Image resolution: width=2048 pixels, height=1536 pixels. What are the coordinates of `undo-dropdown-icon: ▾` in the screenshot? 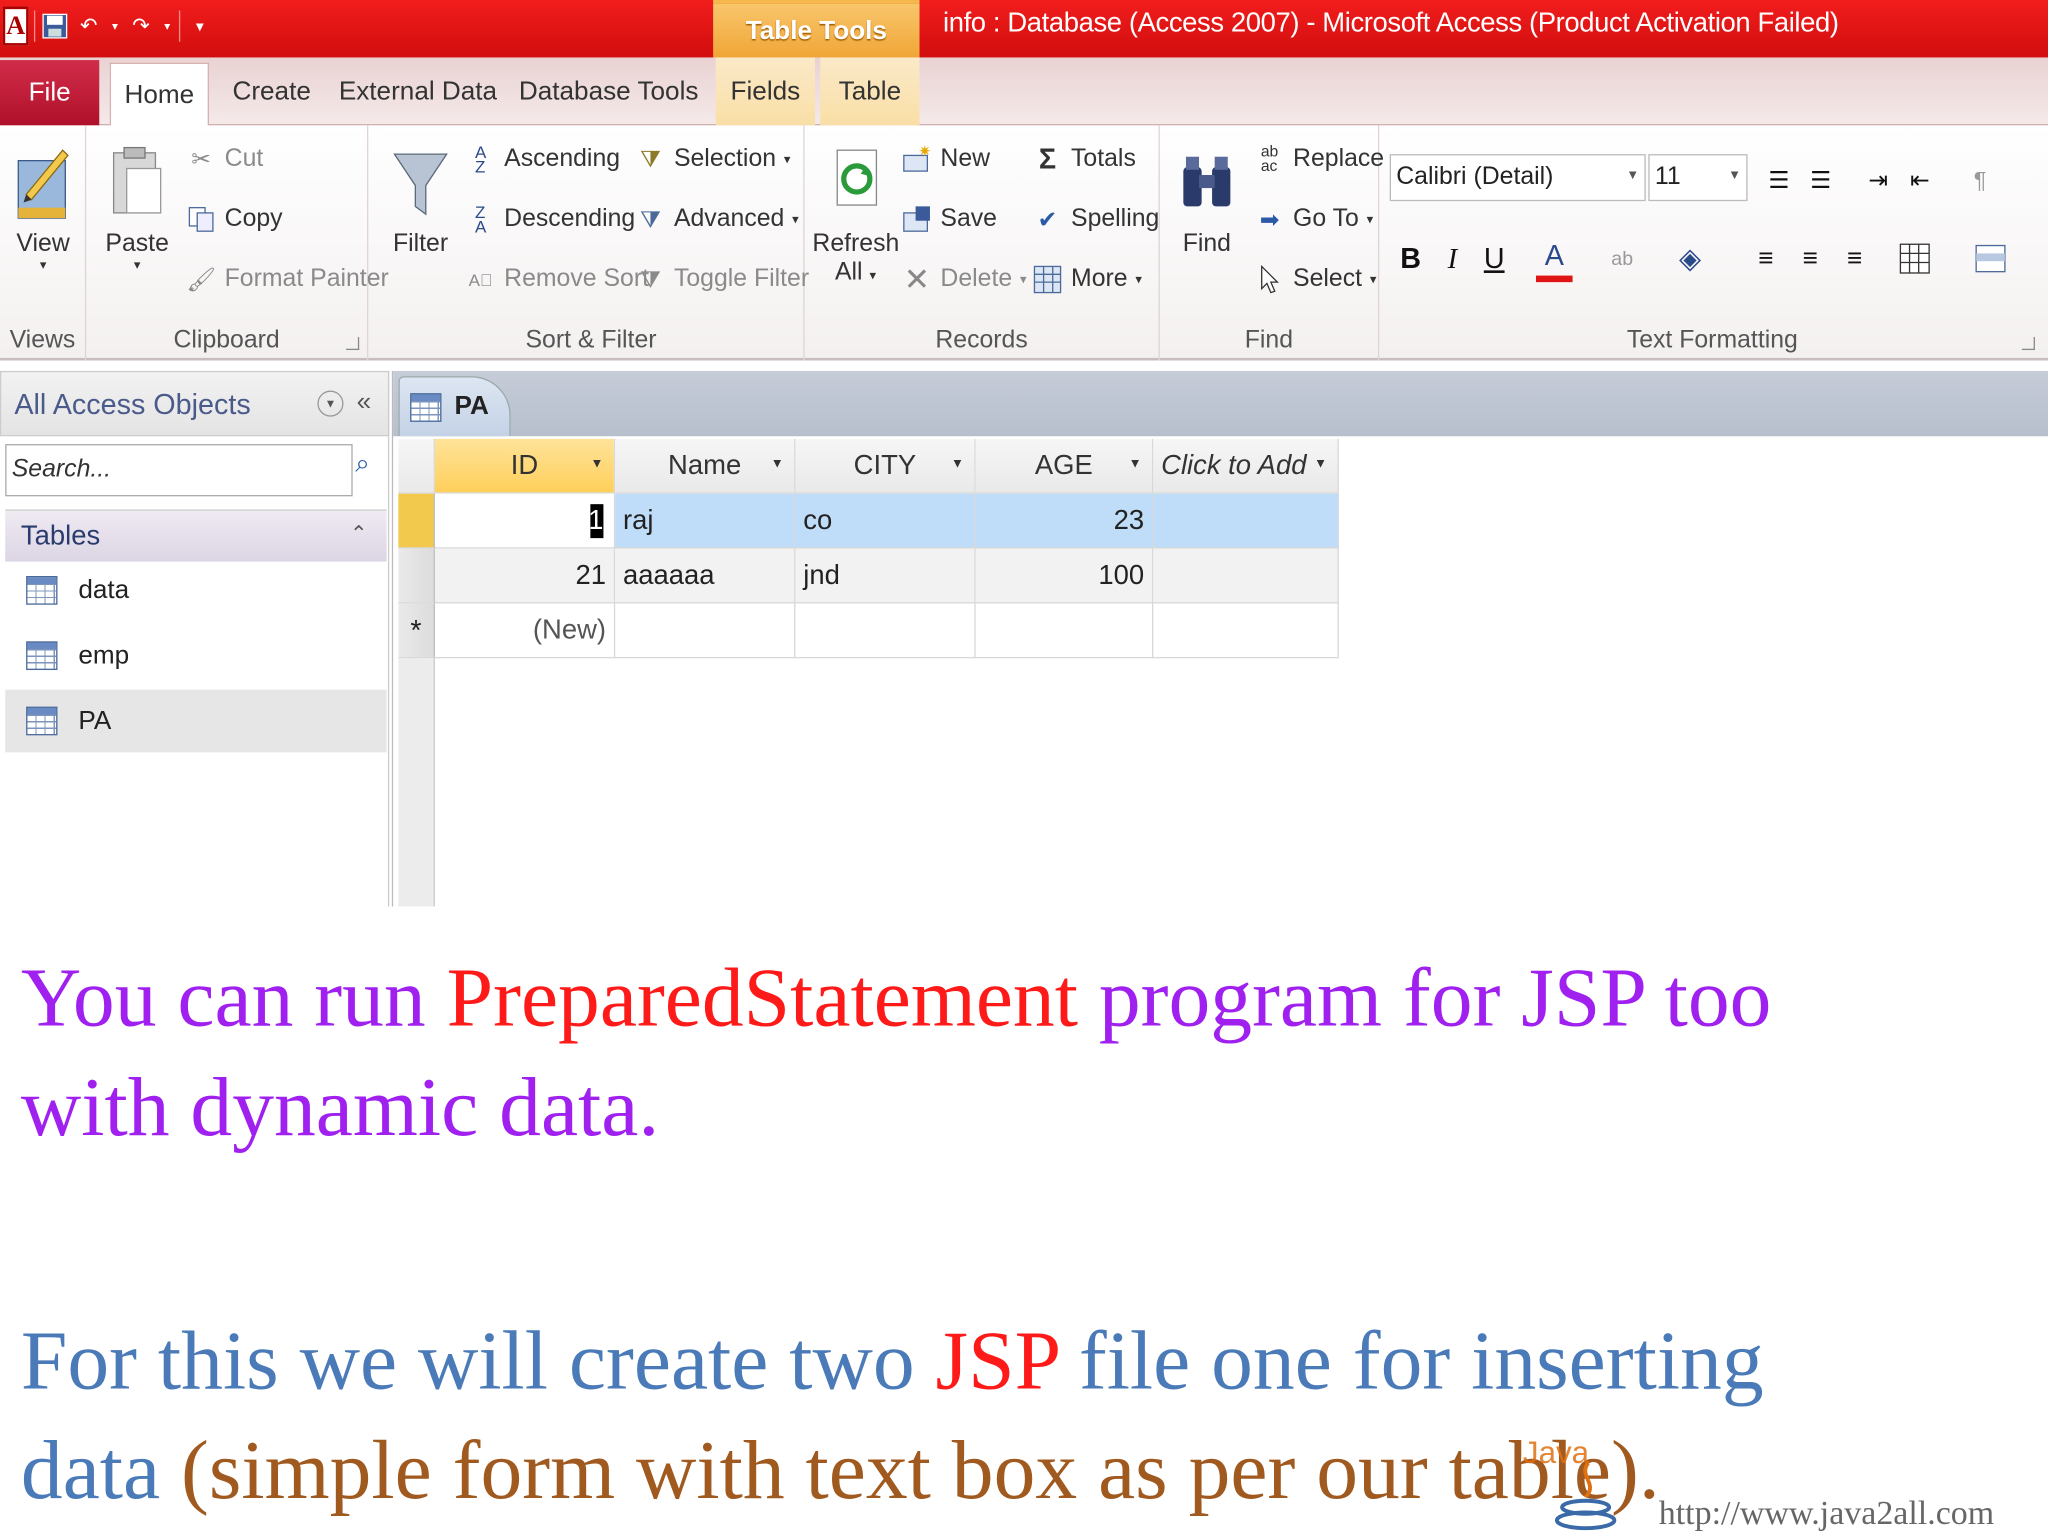 It's located at (114, 25).